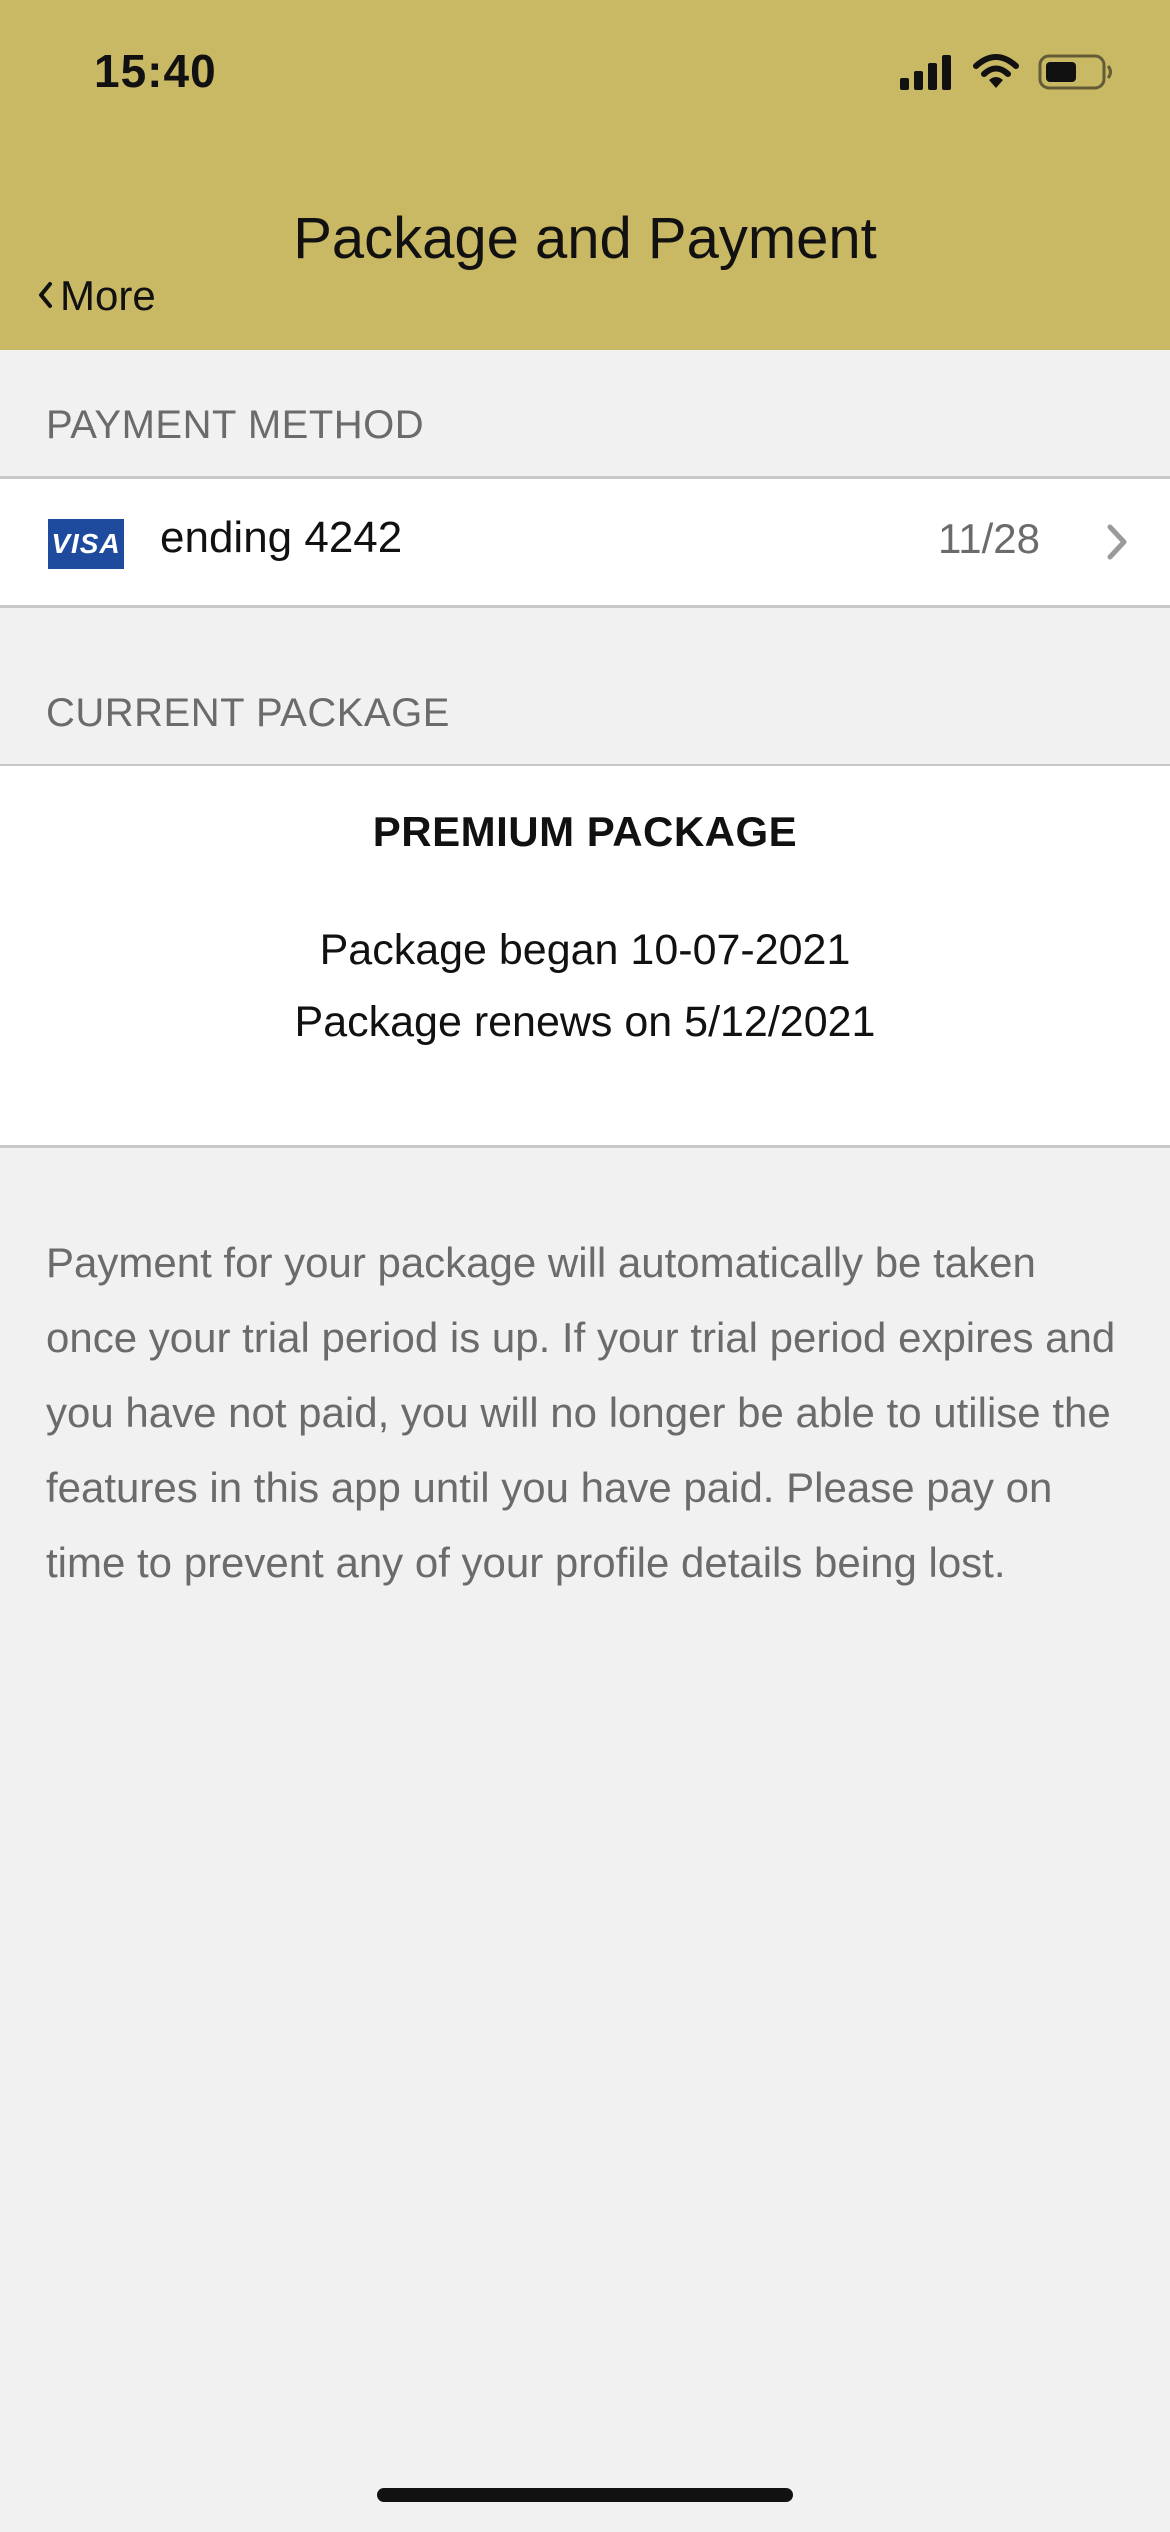  What do you see at coordinates (989, 538) in the screenshot?
I see `card-expiry: 11/28` at bounding box center [989, 538].